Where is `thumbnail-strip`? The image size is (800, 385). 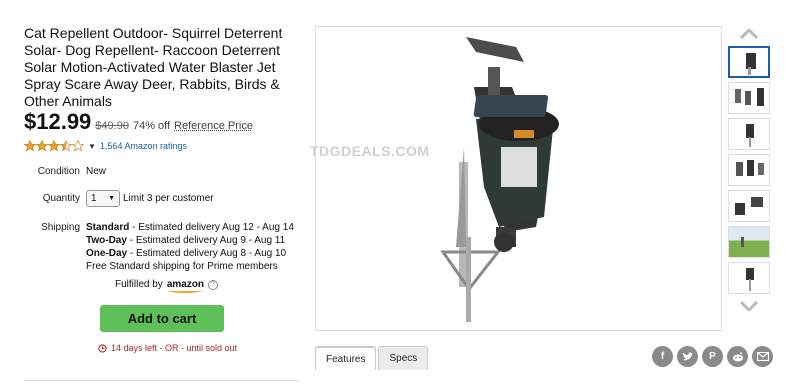 thumbnail-strip is located at coordinates (749, 170).